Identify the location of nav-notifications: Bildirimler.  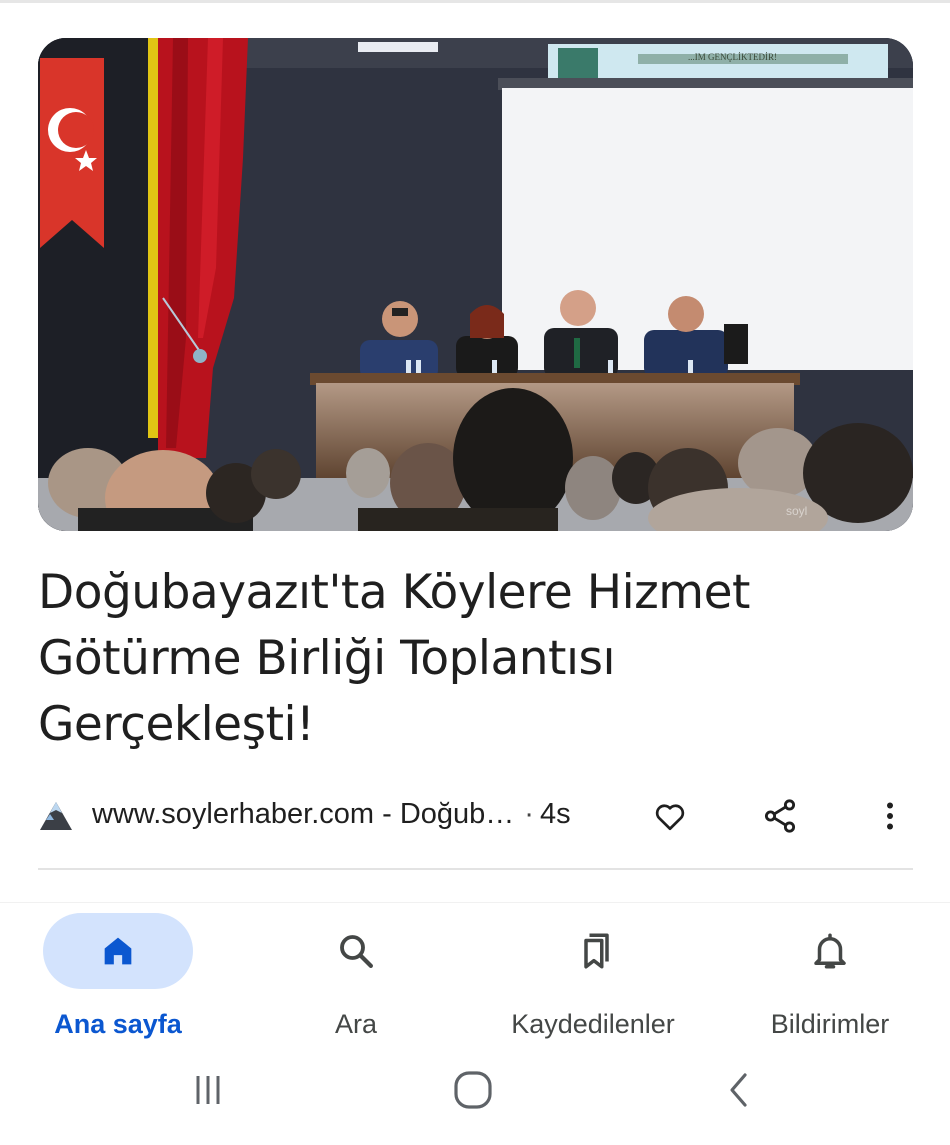
(830, 978).